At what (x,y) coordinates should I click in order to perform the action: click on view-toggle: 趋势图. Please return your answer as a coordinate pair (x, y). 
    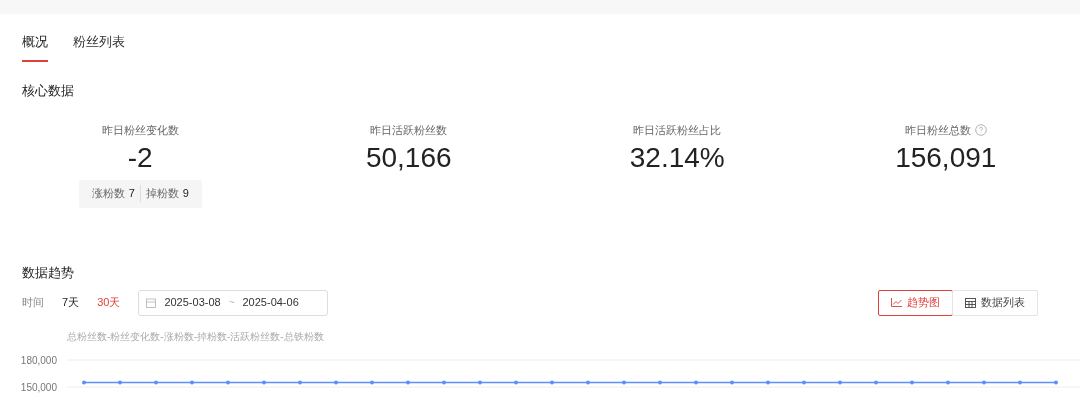
    Looking at the image, I should click on (915, 302).